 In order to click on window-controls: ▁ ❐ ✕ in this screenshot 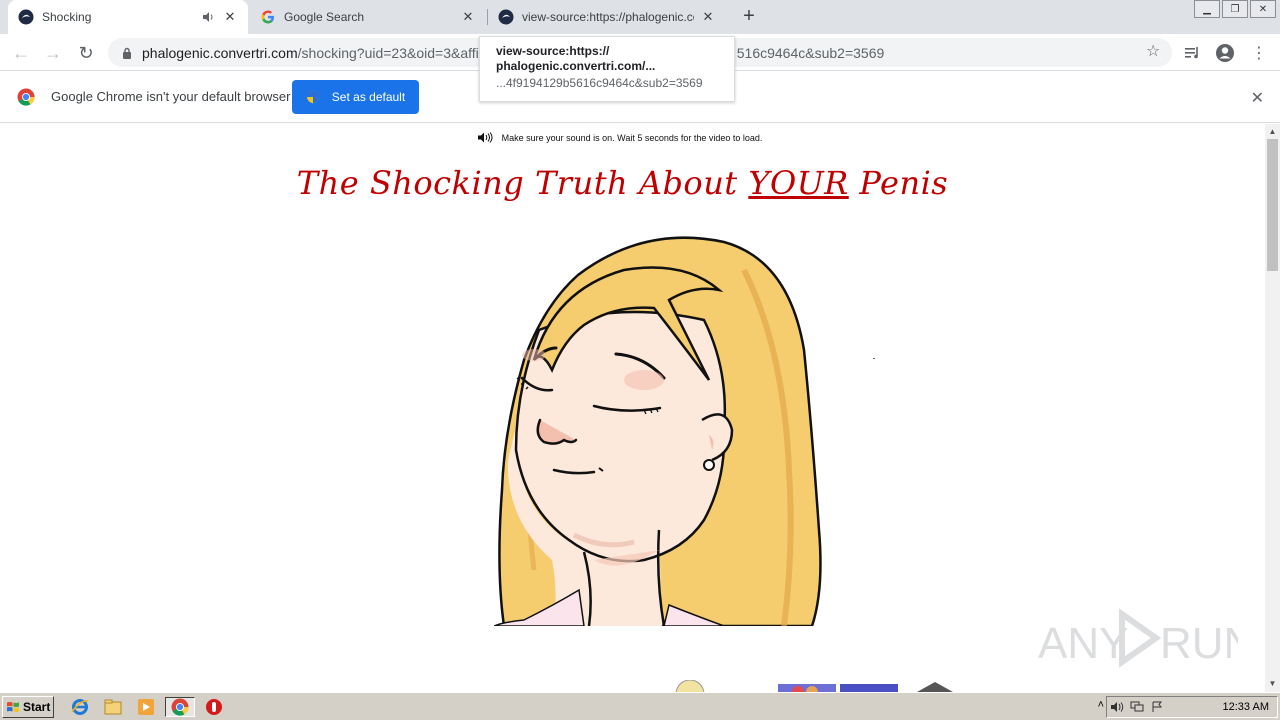, I will do `click(1234, 9)`.